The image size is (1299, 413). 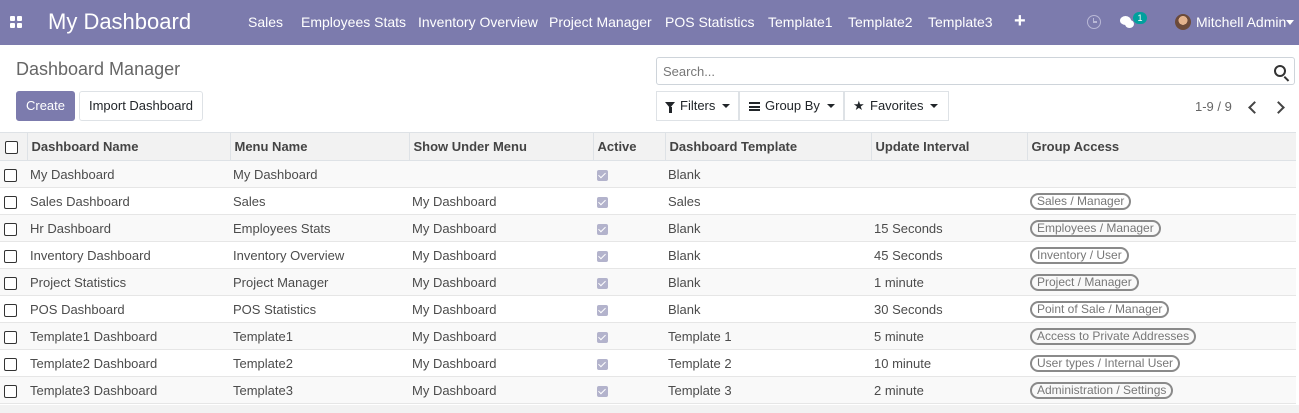 What do you see at coordinates (948, 146) in the screenshot?
I see `column-header-update-interval: Update Interval` at bounding box center [948, 146].